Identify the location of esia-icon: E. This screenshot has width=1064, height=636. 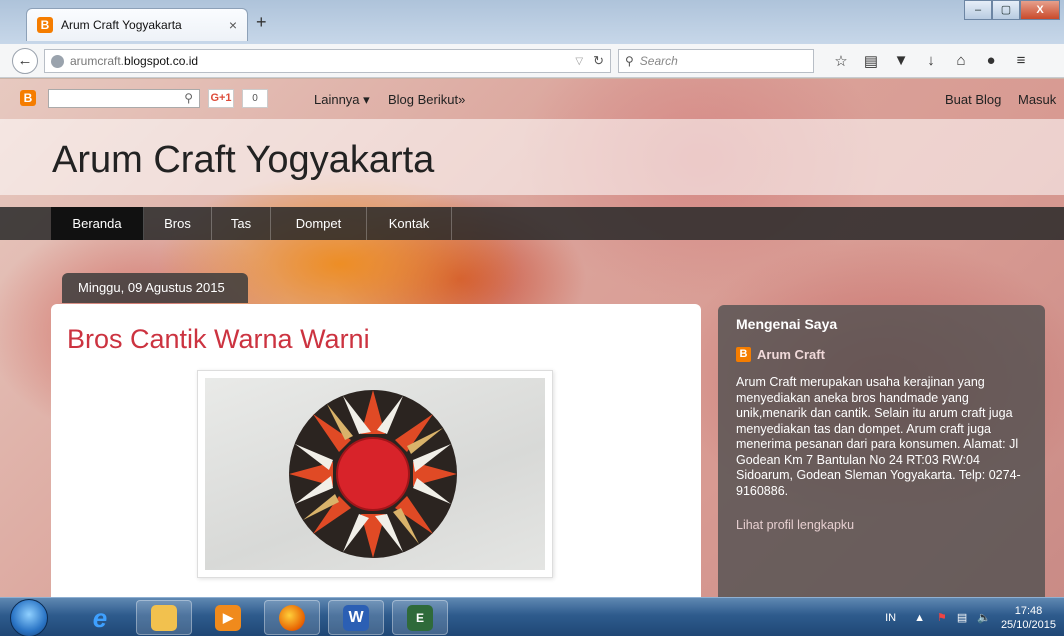
(420, 617).